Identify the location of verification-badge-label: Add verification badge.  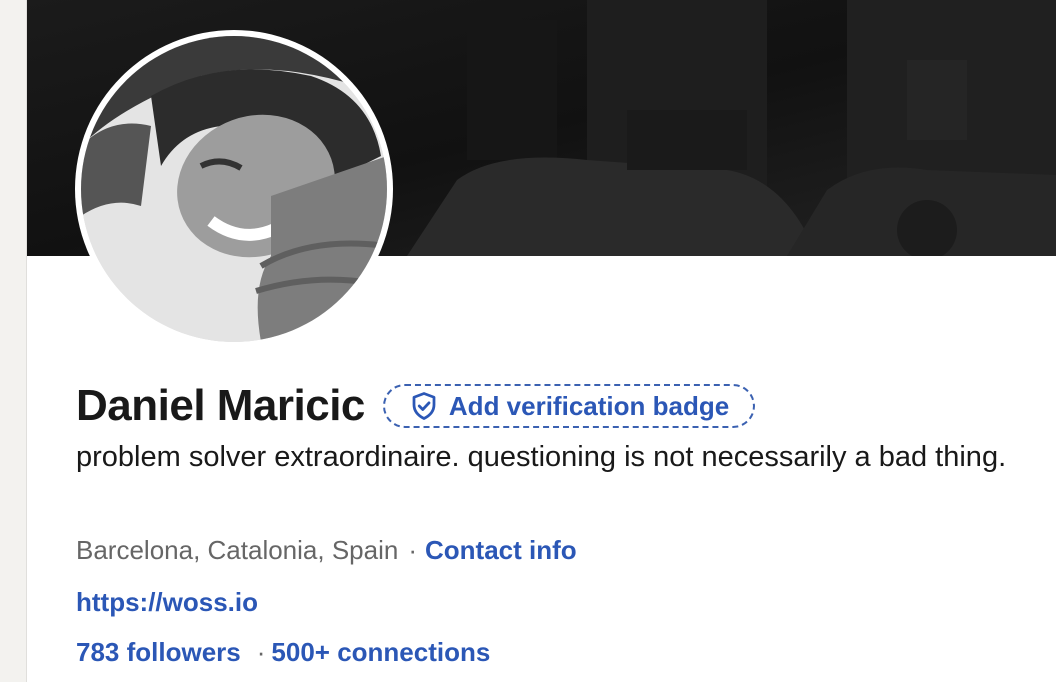
(589, 405).